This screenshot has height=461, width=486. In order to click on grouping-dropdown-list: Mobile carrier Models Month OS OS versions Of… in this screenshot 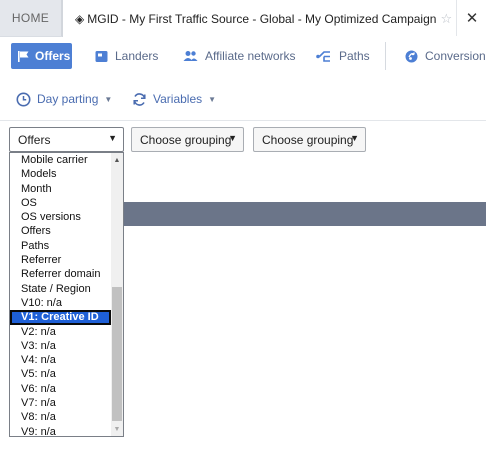, I will do `click(66, 294)`.